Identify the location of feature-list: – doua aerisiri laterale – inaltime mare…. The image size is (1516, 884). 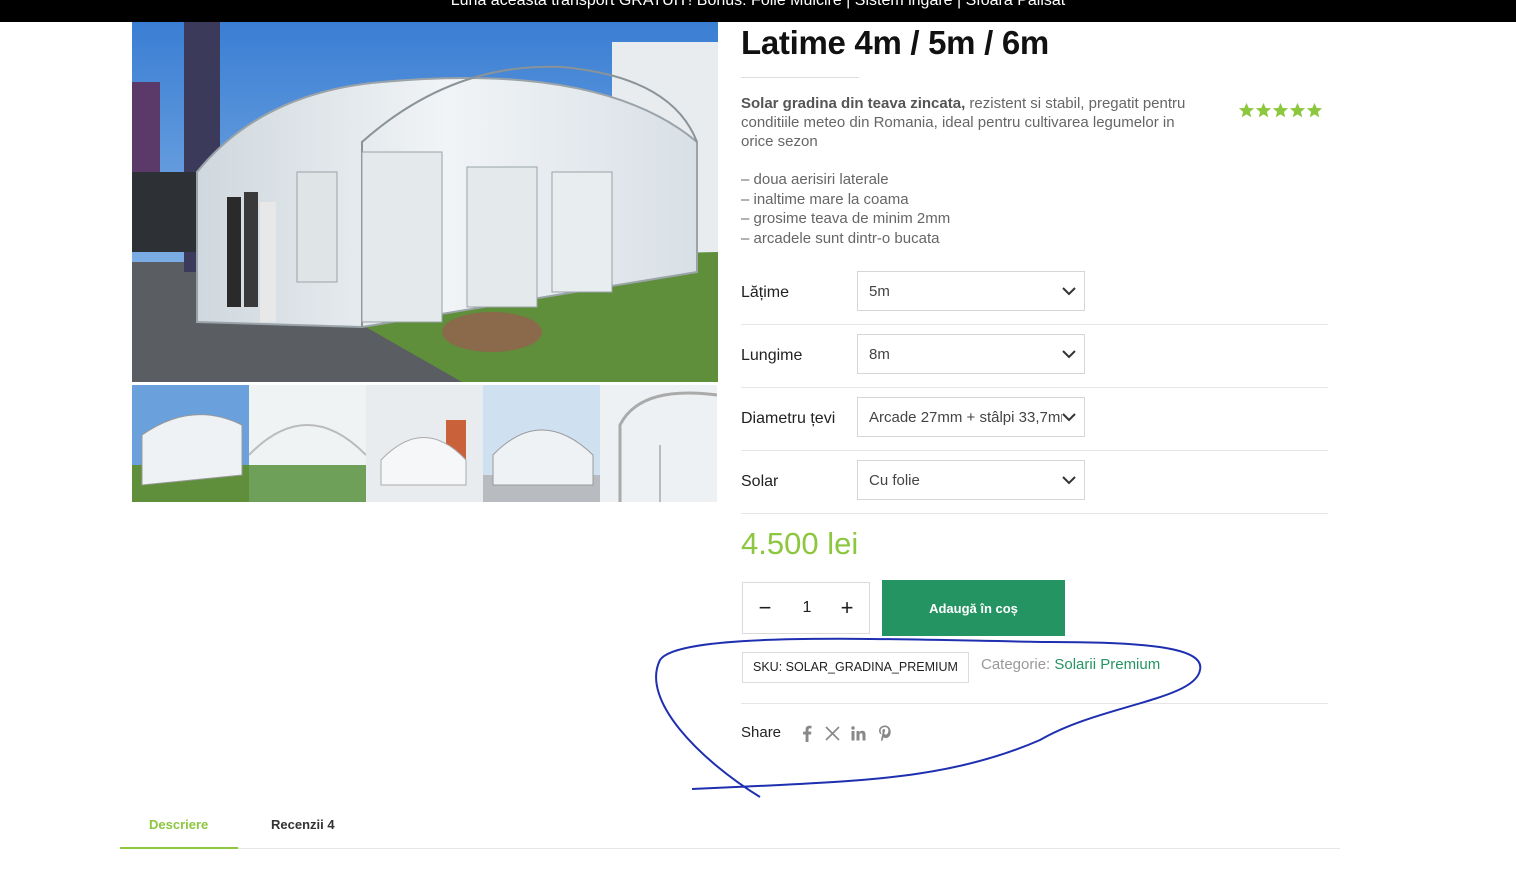
(845, 209).